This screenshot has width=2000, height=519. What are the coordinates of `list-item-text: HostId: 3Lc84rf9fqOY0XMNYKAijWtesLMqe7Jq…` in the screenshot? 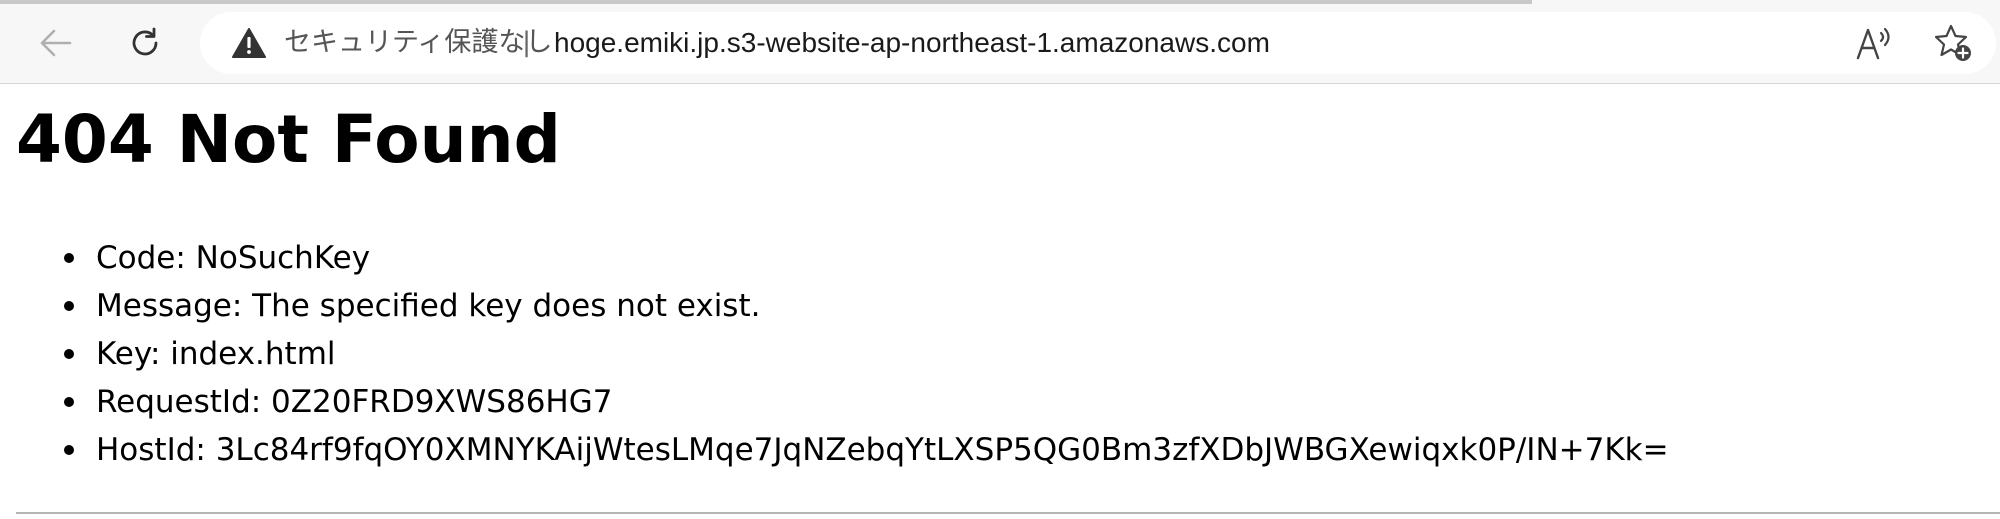 It's located at (882, 450).